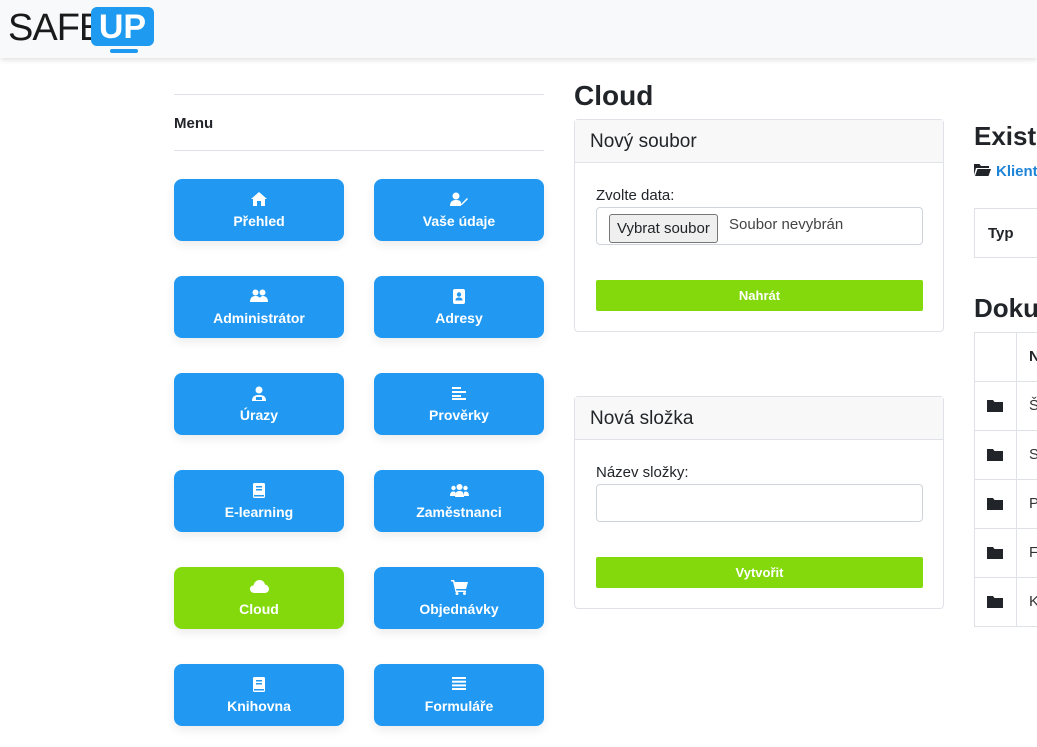 The height and width of the screenshot is (747, 1037). Describe the element at coordinates (259, 307) in the screenshot. I see `menu-tile-administrator: Administrátor` at that location.